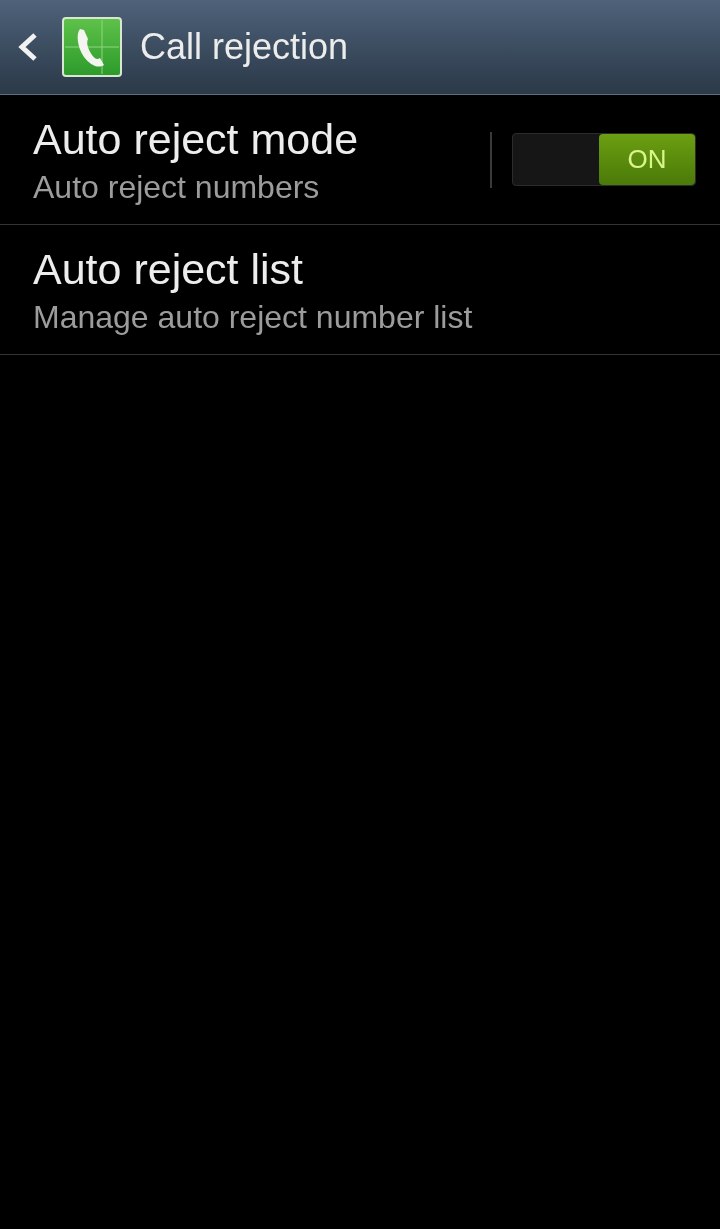  I want to click on screen-title: Call rejection, so click(244, 47).